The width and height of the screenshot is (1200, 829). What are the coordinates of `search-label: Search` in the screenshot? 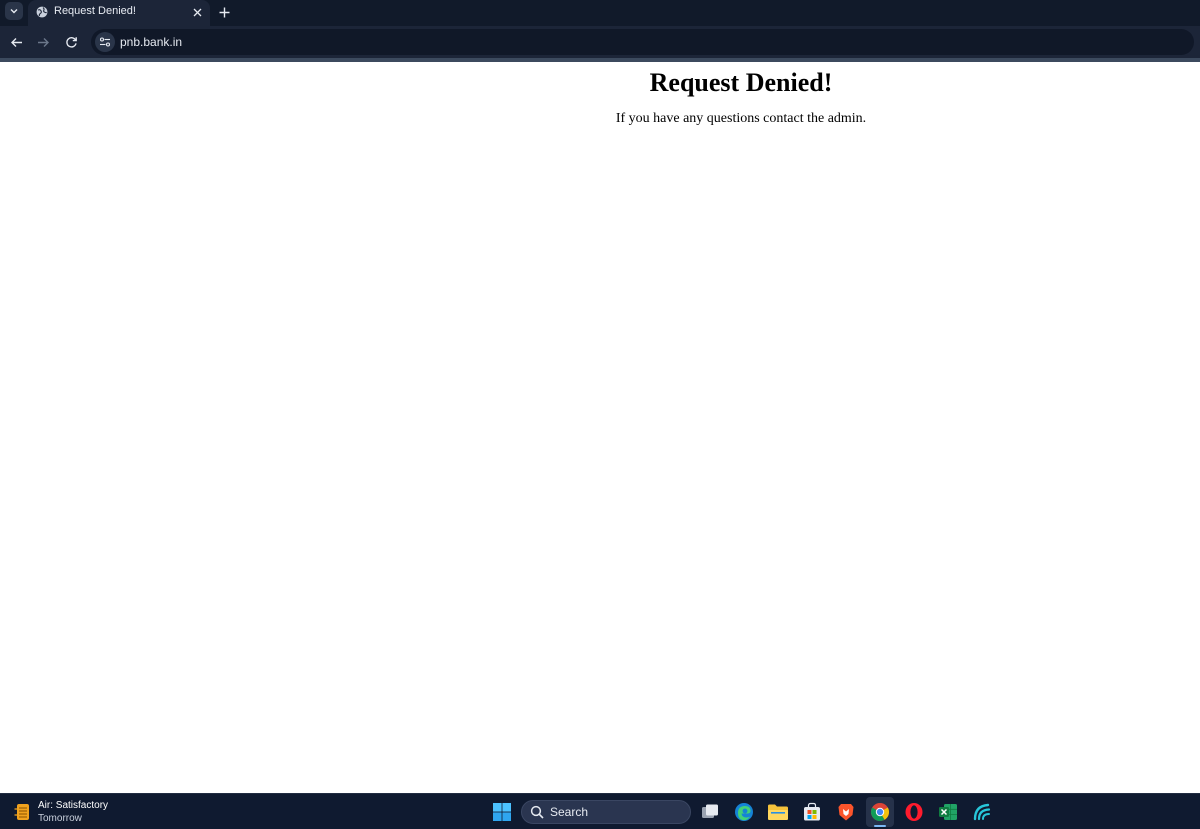 It's located at (569, 812).